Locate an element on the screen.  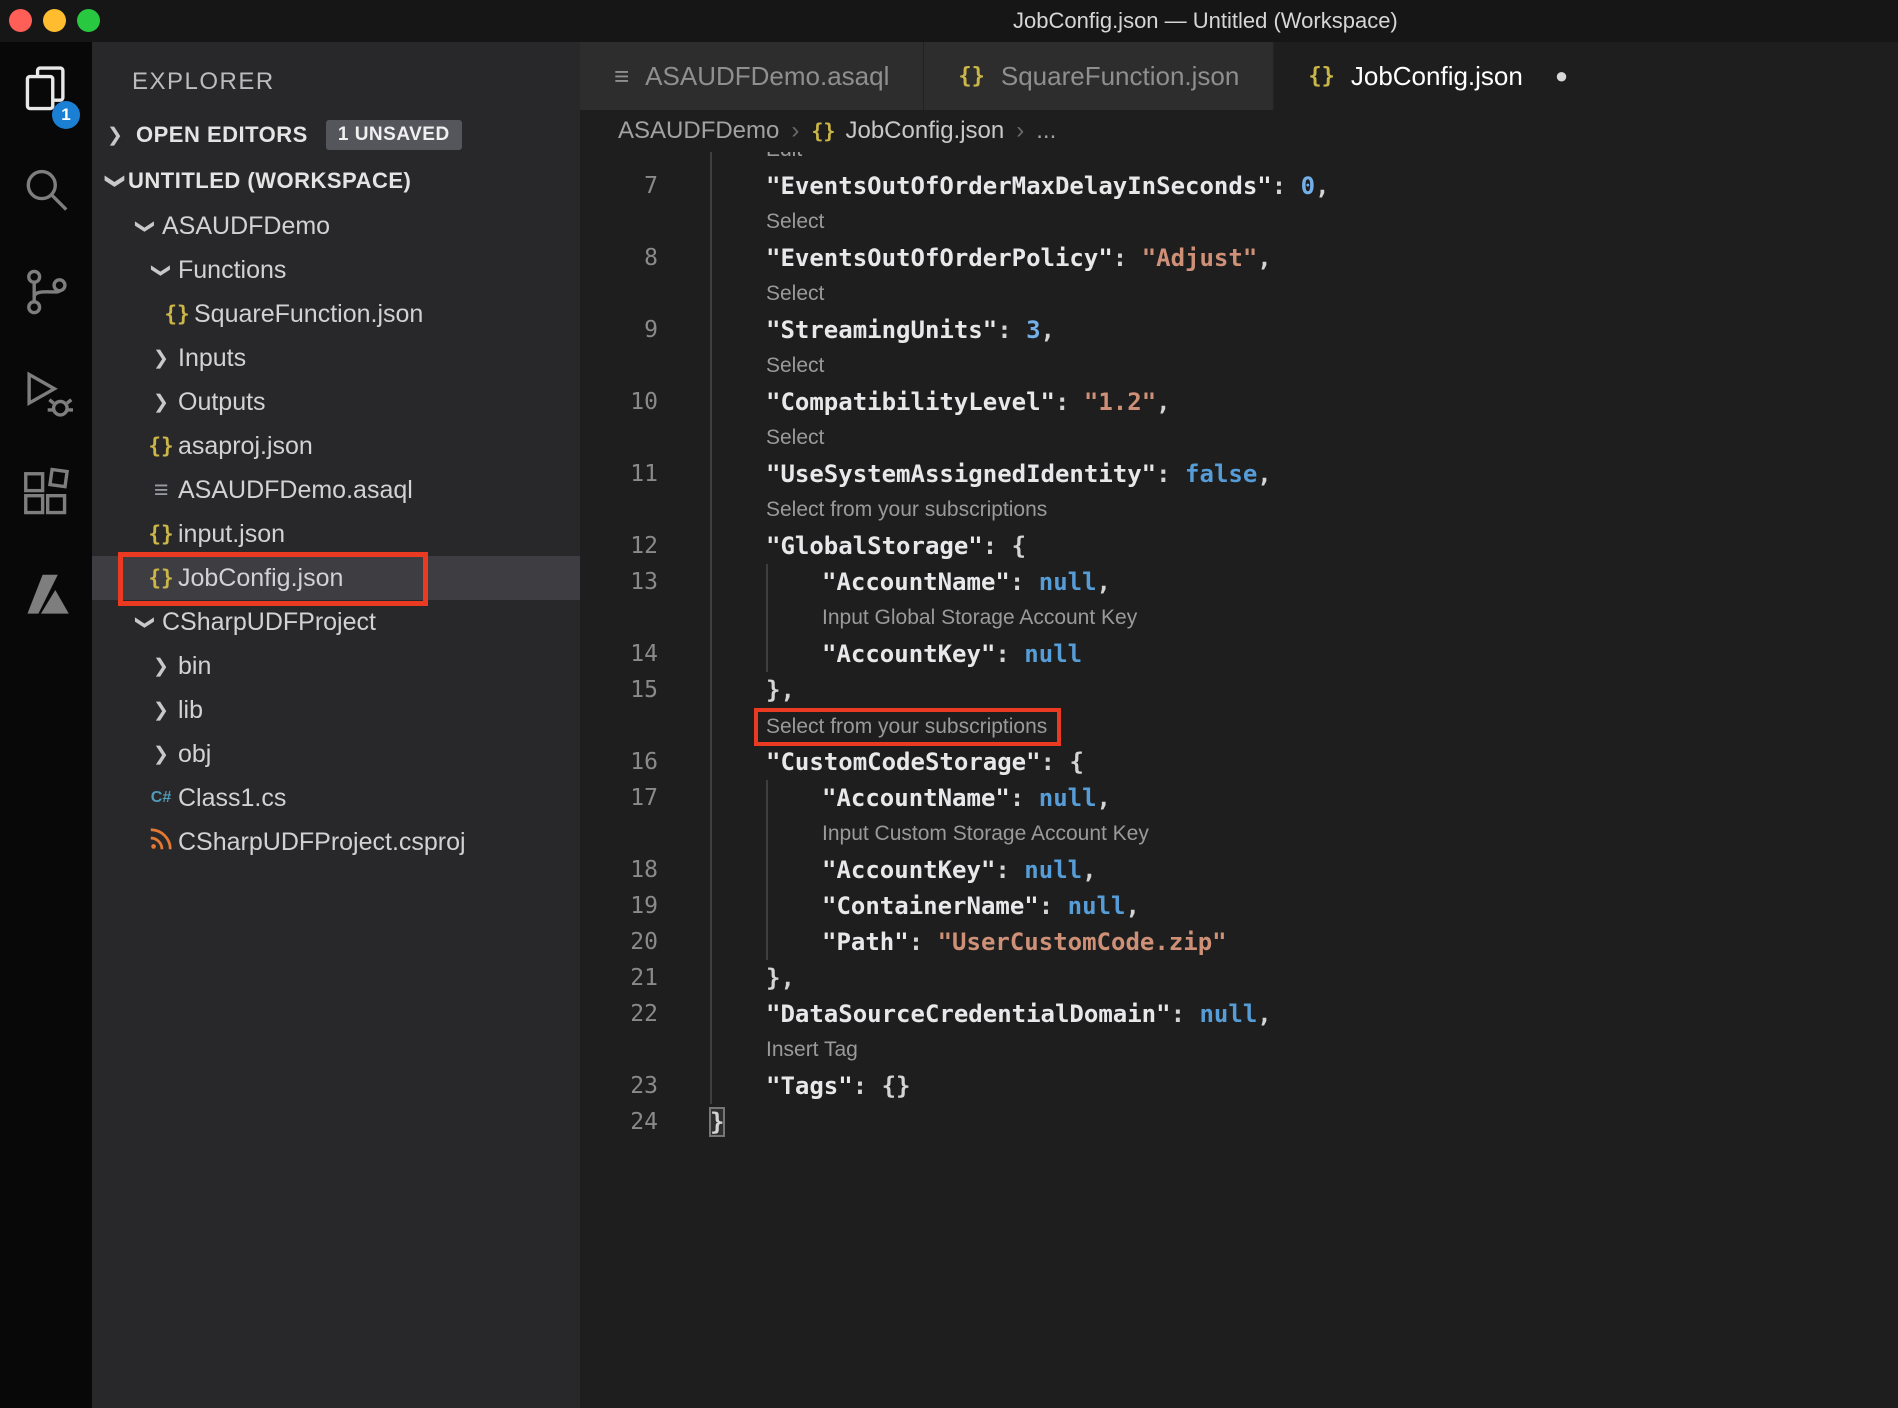
tree-item-label: input.json is located at coordinates (232, 533).